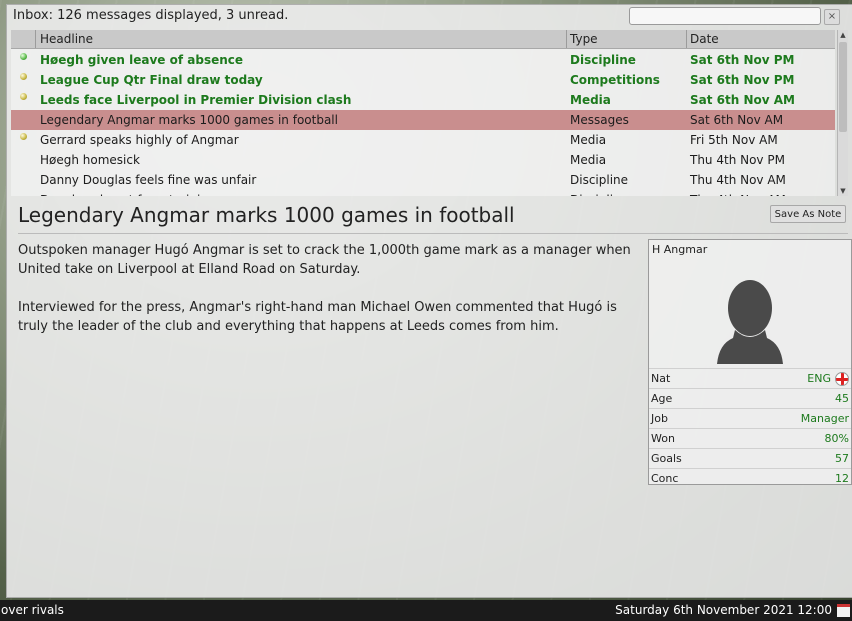 The width and height of the screenshot is (852, 621). I want to click on game-date-time: Saturday 6th November 2021 12:00, so click(723, 610).